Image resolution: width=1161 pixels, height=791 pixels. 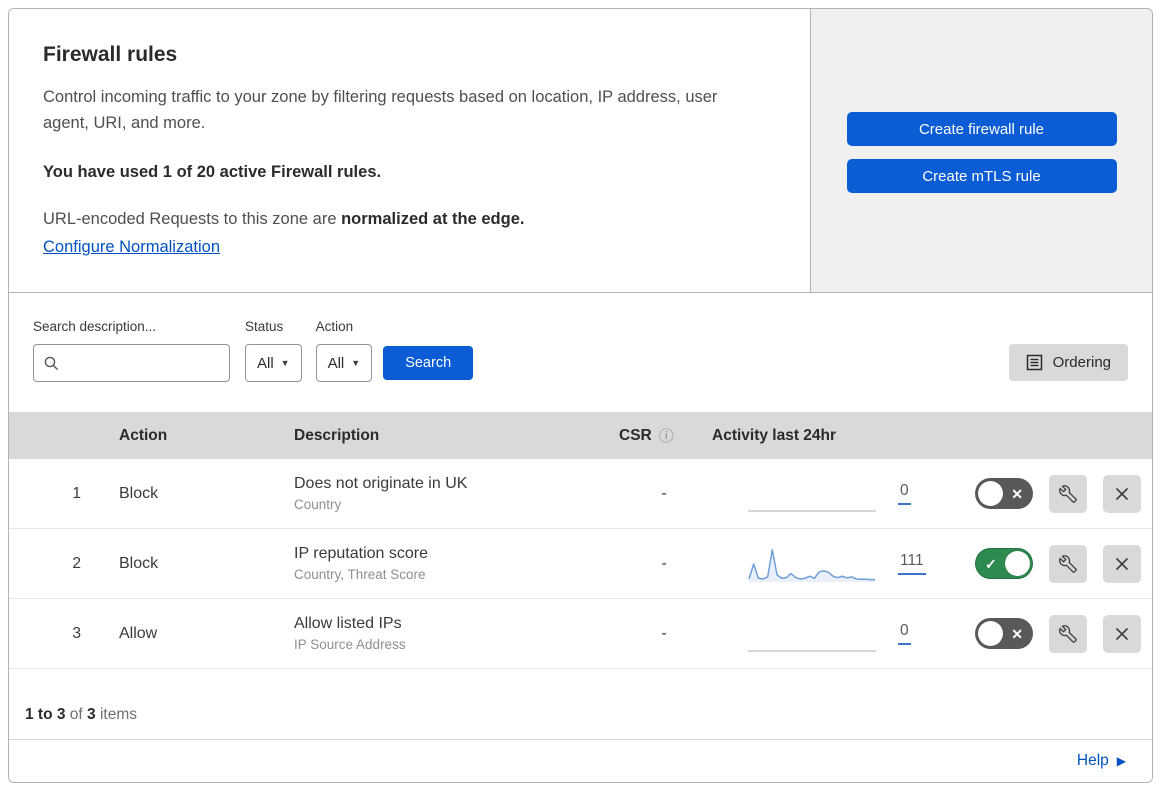 I want to click on rule-fields: Country, so click(x=318, y=504).